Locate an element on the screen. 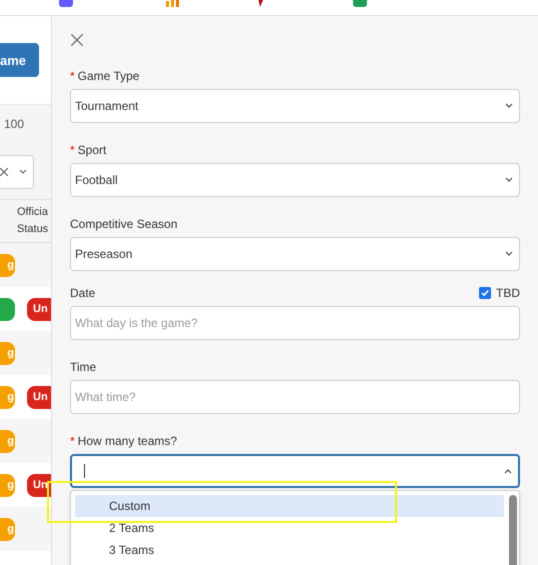 The height and width of the screenshot is (565, 538). filter-select is located at coordinates (17, 172).